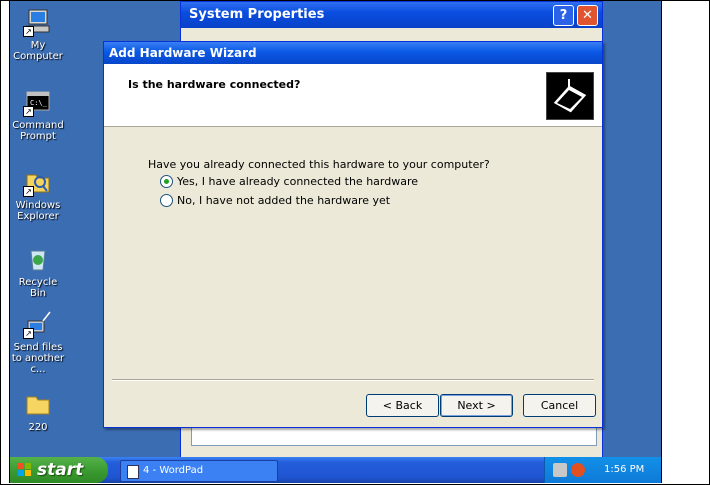  What do you see at coordinates (24, 469) in the screenshot?
I see `windows-flag-icon` at bounding box center [24, 469].